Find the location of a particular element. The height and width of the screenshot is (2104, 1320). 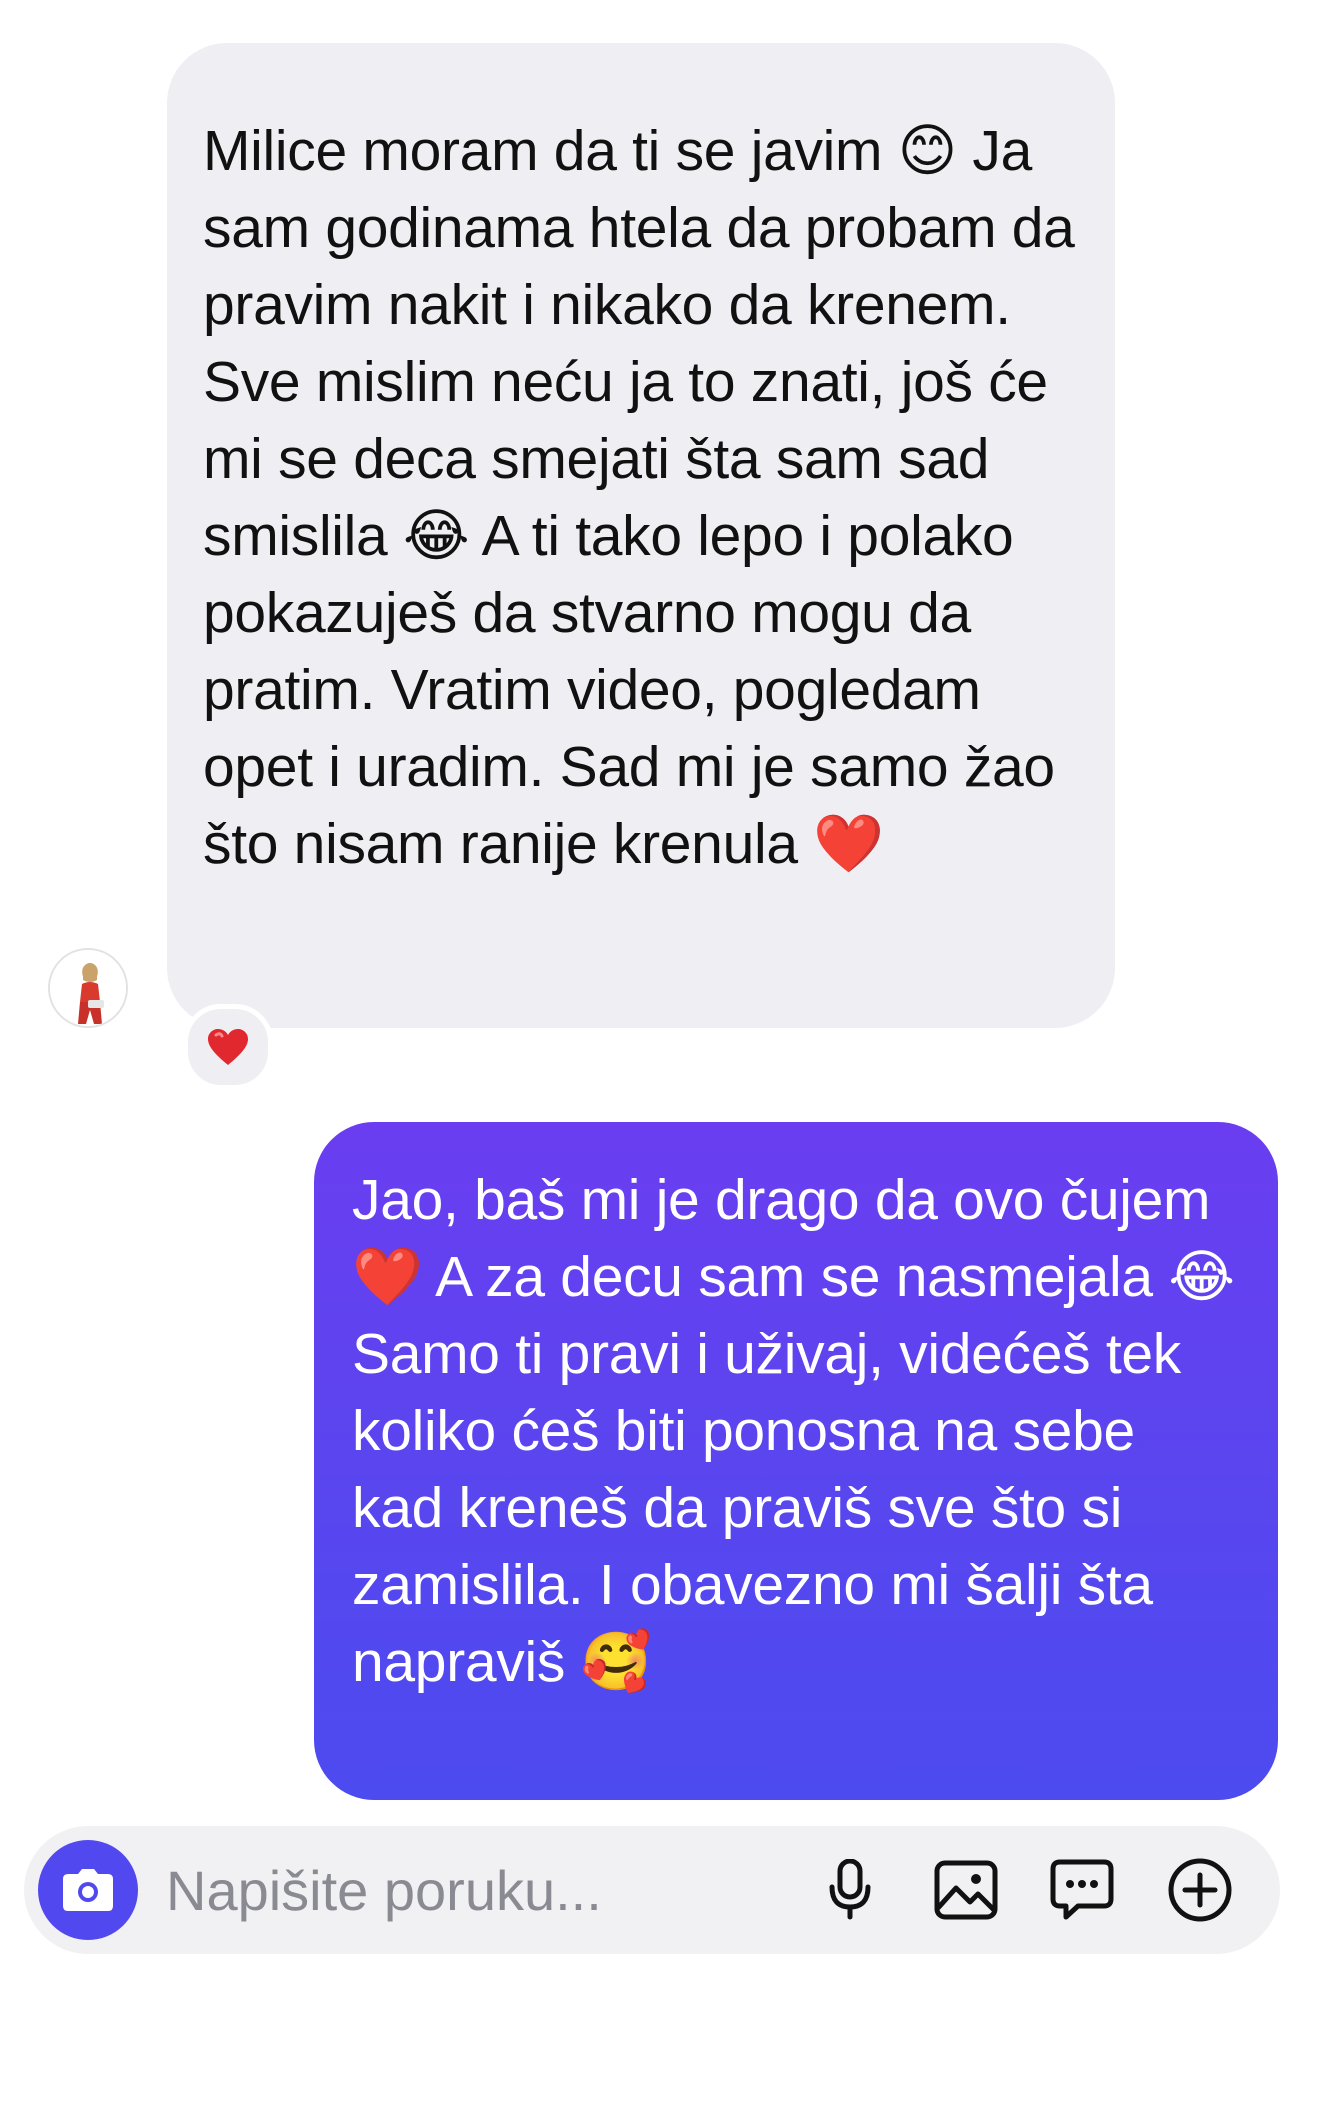

reaction-badge is located at coordinates (228, 1047).